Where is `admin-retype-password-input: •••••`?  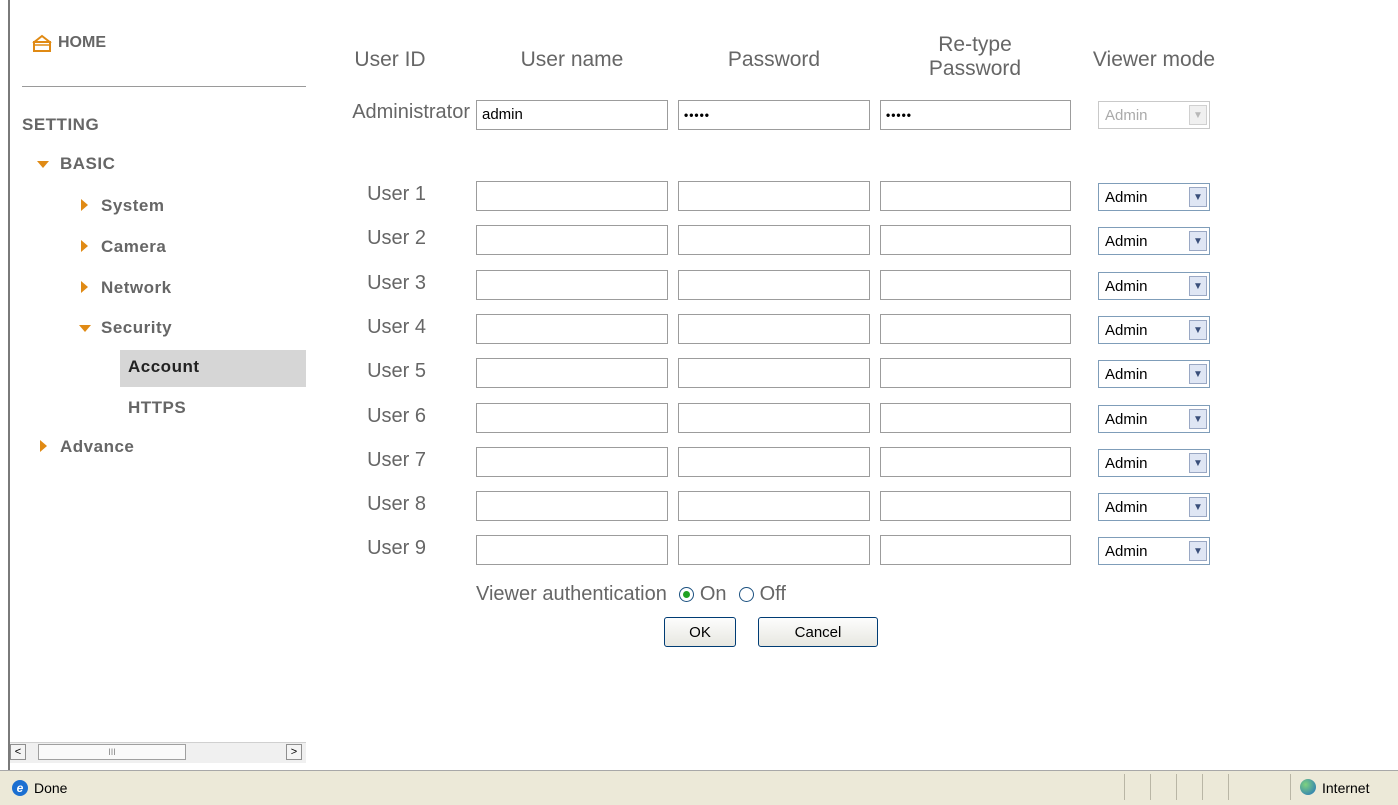 admin-retype-password-input: ••••• is located at coordinates (975, 115).